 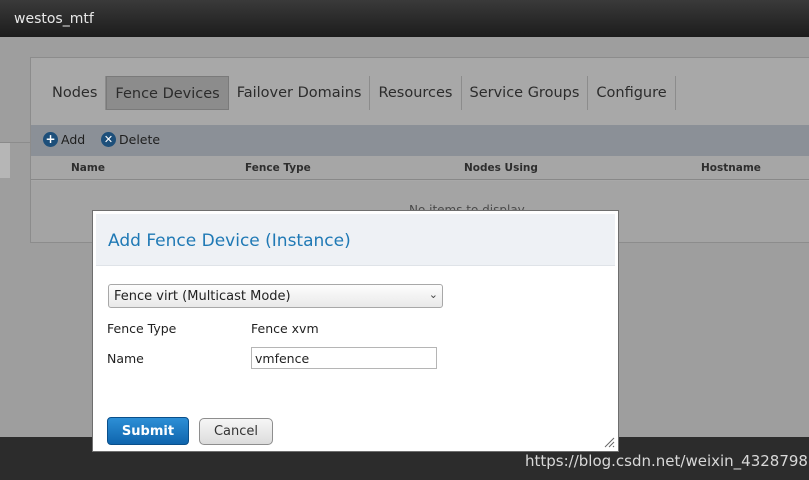 I want to click on name-input, so click(x=344, y=358).